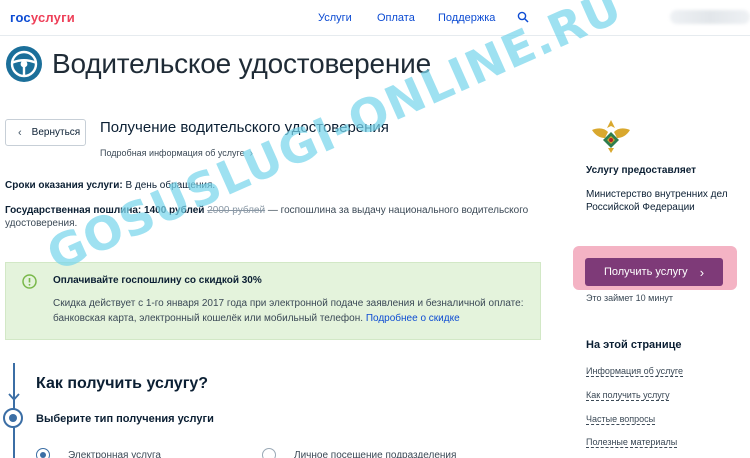 The image size is (750, 458). Describe the element at coordinates (105, 210) in the screenshot. I see `fee-label: Государственная пошлина: 1400 рублей` at that location.